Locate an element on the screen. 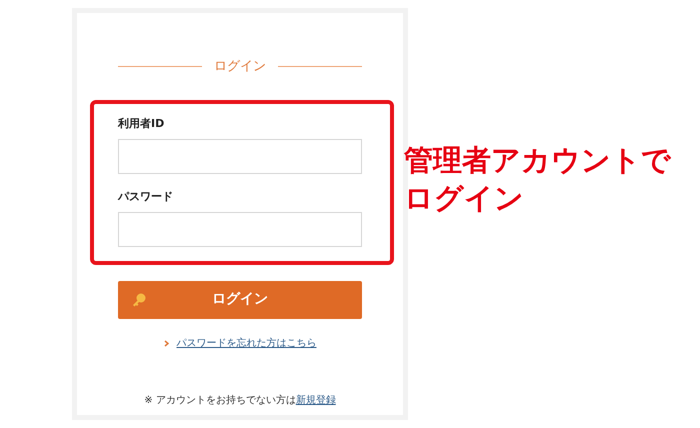 This screenshot has height=428, width=700. field-label: 利用者ID is located at coordinates (142, 123).